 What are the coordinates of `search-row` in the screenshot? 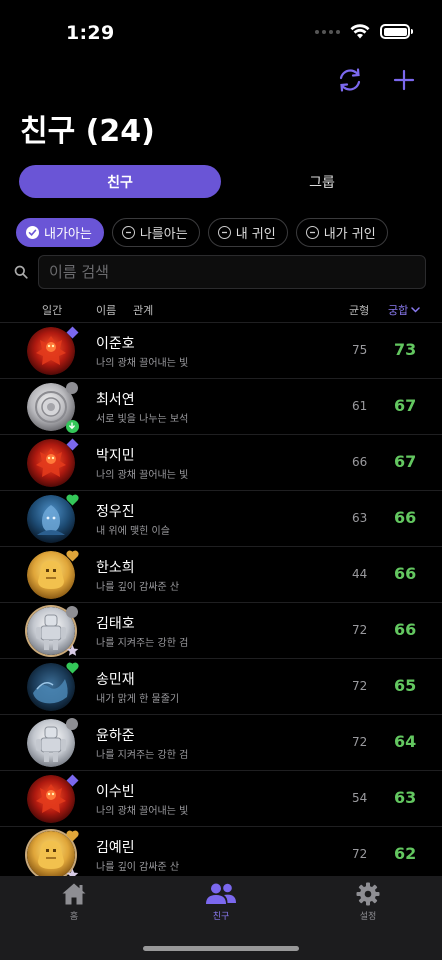 It's located at (220, 272).